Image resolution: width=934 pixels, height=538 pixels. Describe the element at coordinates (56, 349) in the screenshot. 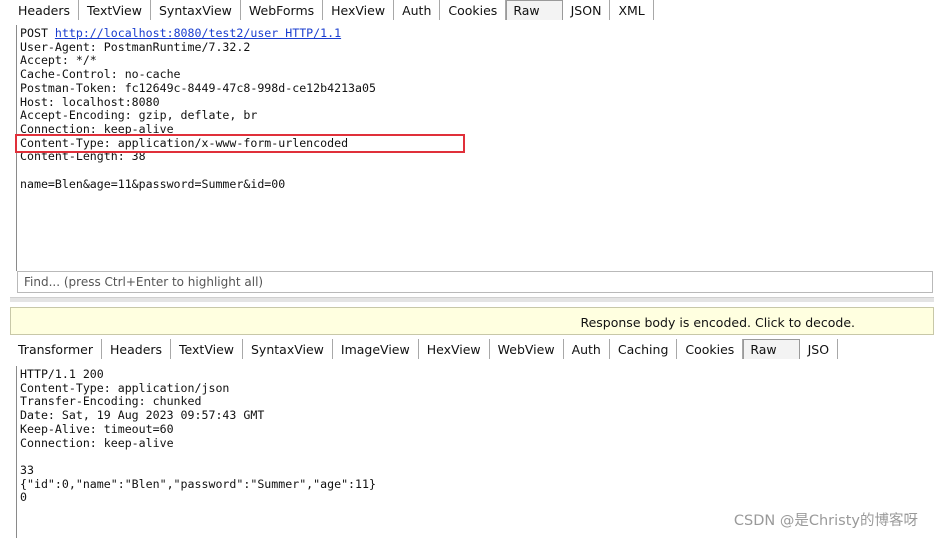

I see `tab-res-transformer: Transformer` at that location.